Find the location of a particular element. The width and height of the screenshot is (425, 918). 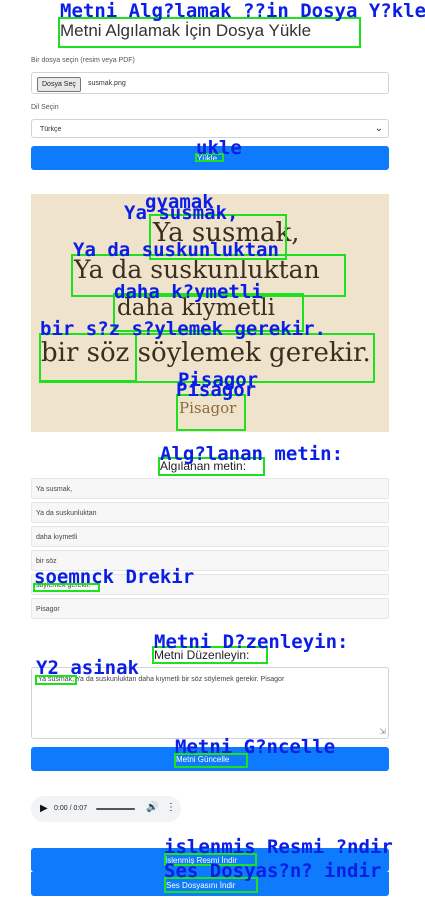

chevron-down-icon: ⌄ is located at coordinates (378, 128).